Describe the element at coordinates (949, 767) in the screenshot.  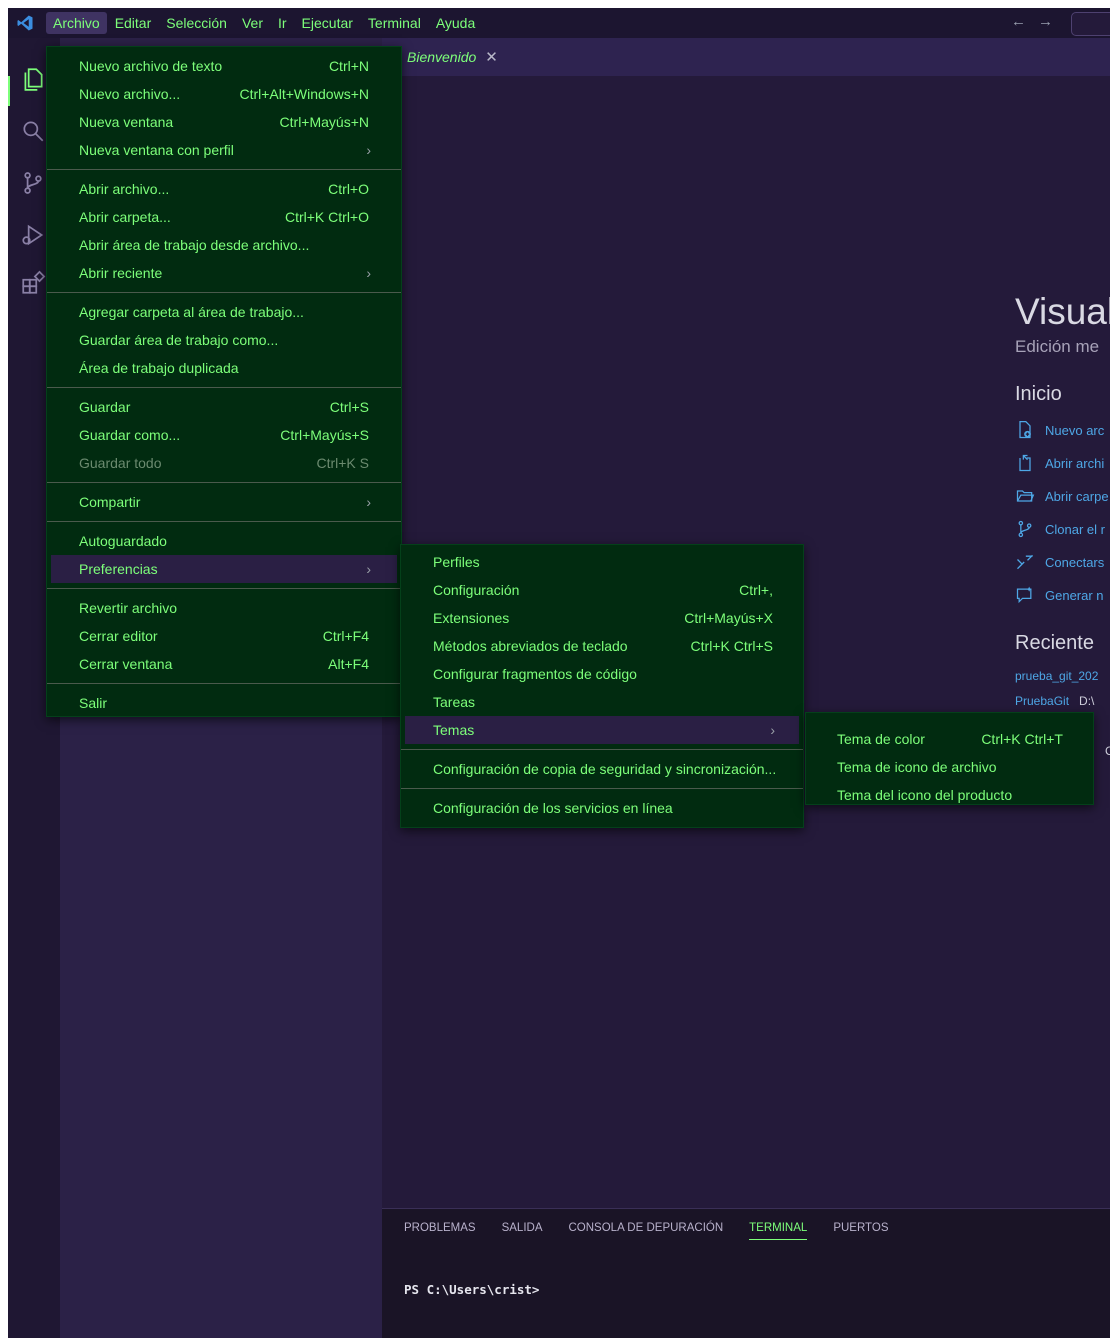
I see `menu-item-tema-de-icono-de-archivo: Tema de icono de archivo` at that location.